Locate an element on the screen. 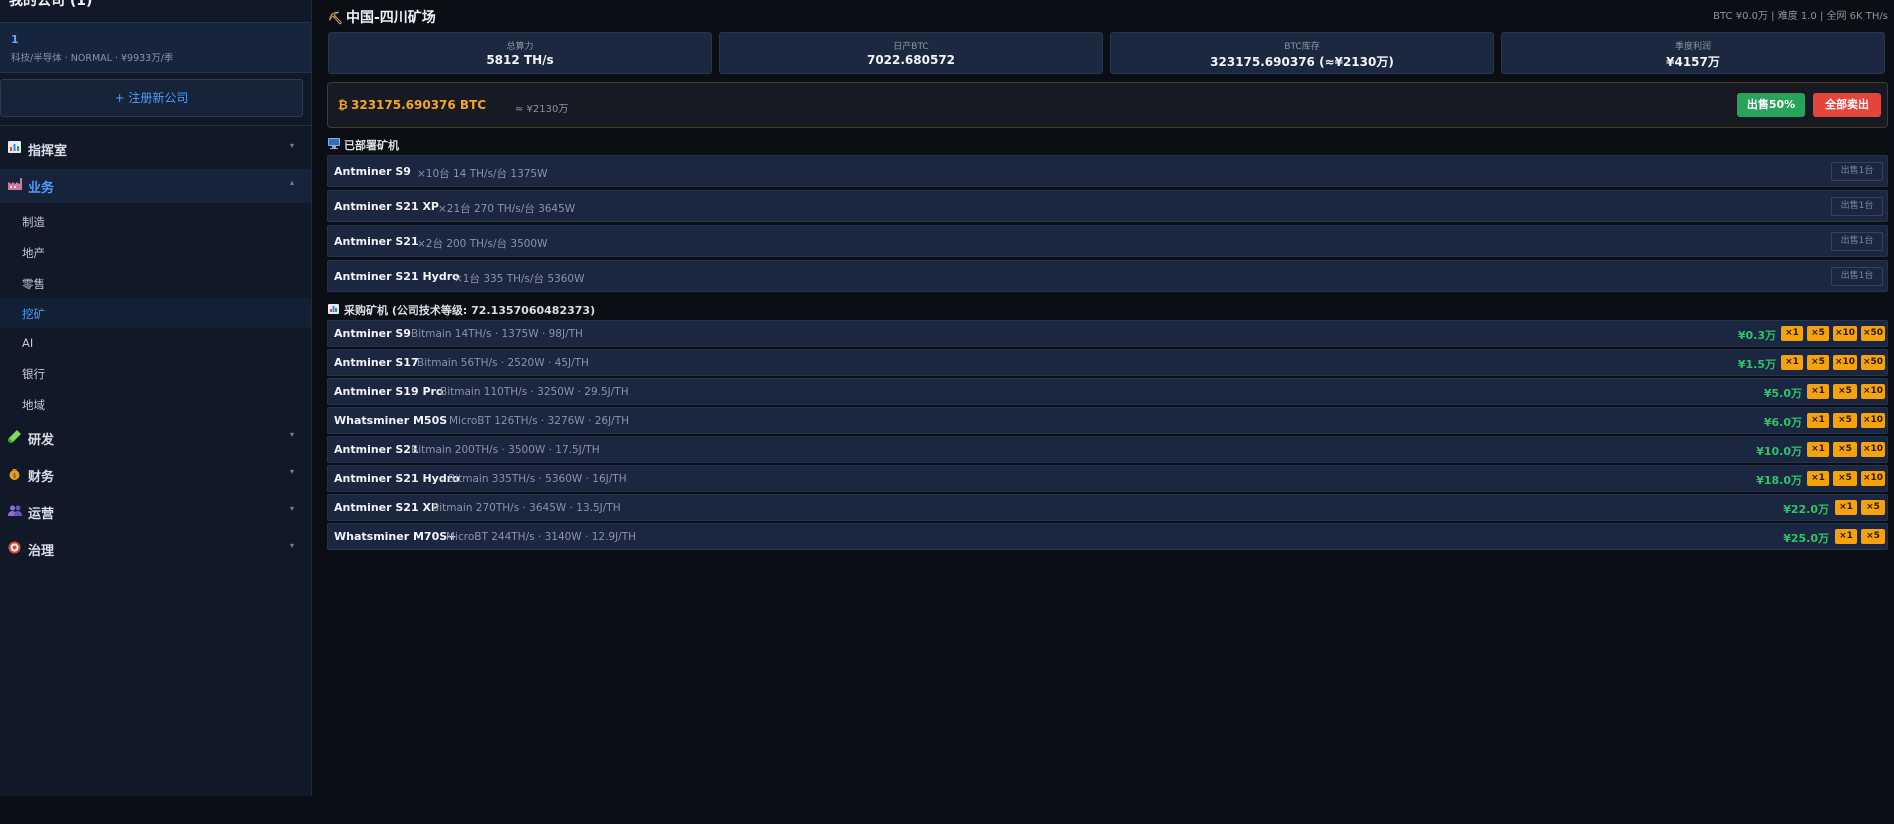  sidebar-item-mining: 挖矿 is located at coordinates (155, 313).